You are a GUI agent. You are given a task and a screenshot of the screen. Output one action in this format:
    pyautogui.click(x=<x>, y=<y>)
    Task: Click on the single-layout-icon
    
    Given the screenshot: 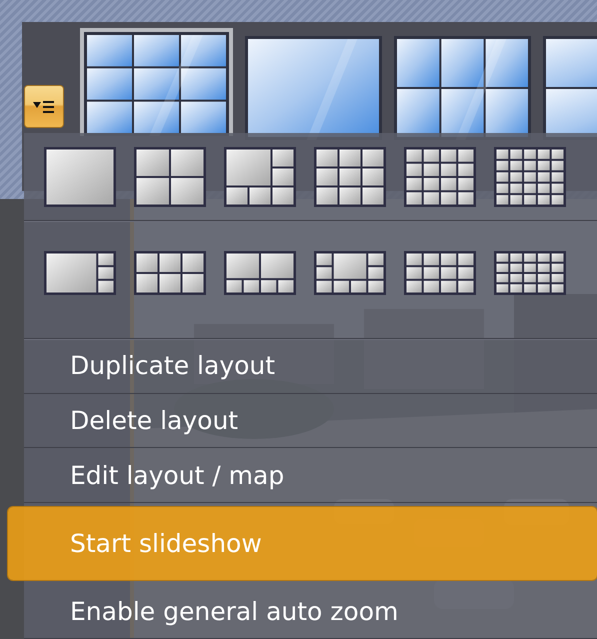 What is the action you would take?
    pyautogui.click(x=80, y=177)
    